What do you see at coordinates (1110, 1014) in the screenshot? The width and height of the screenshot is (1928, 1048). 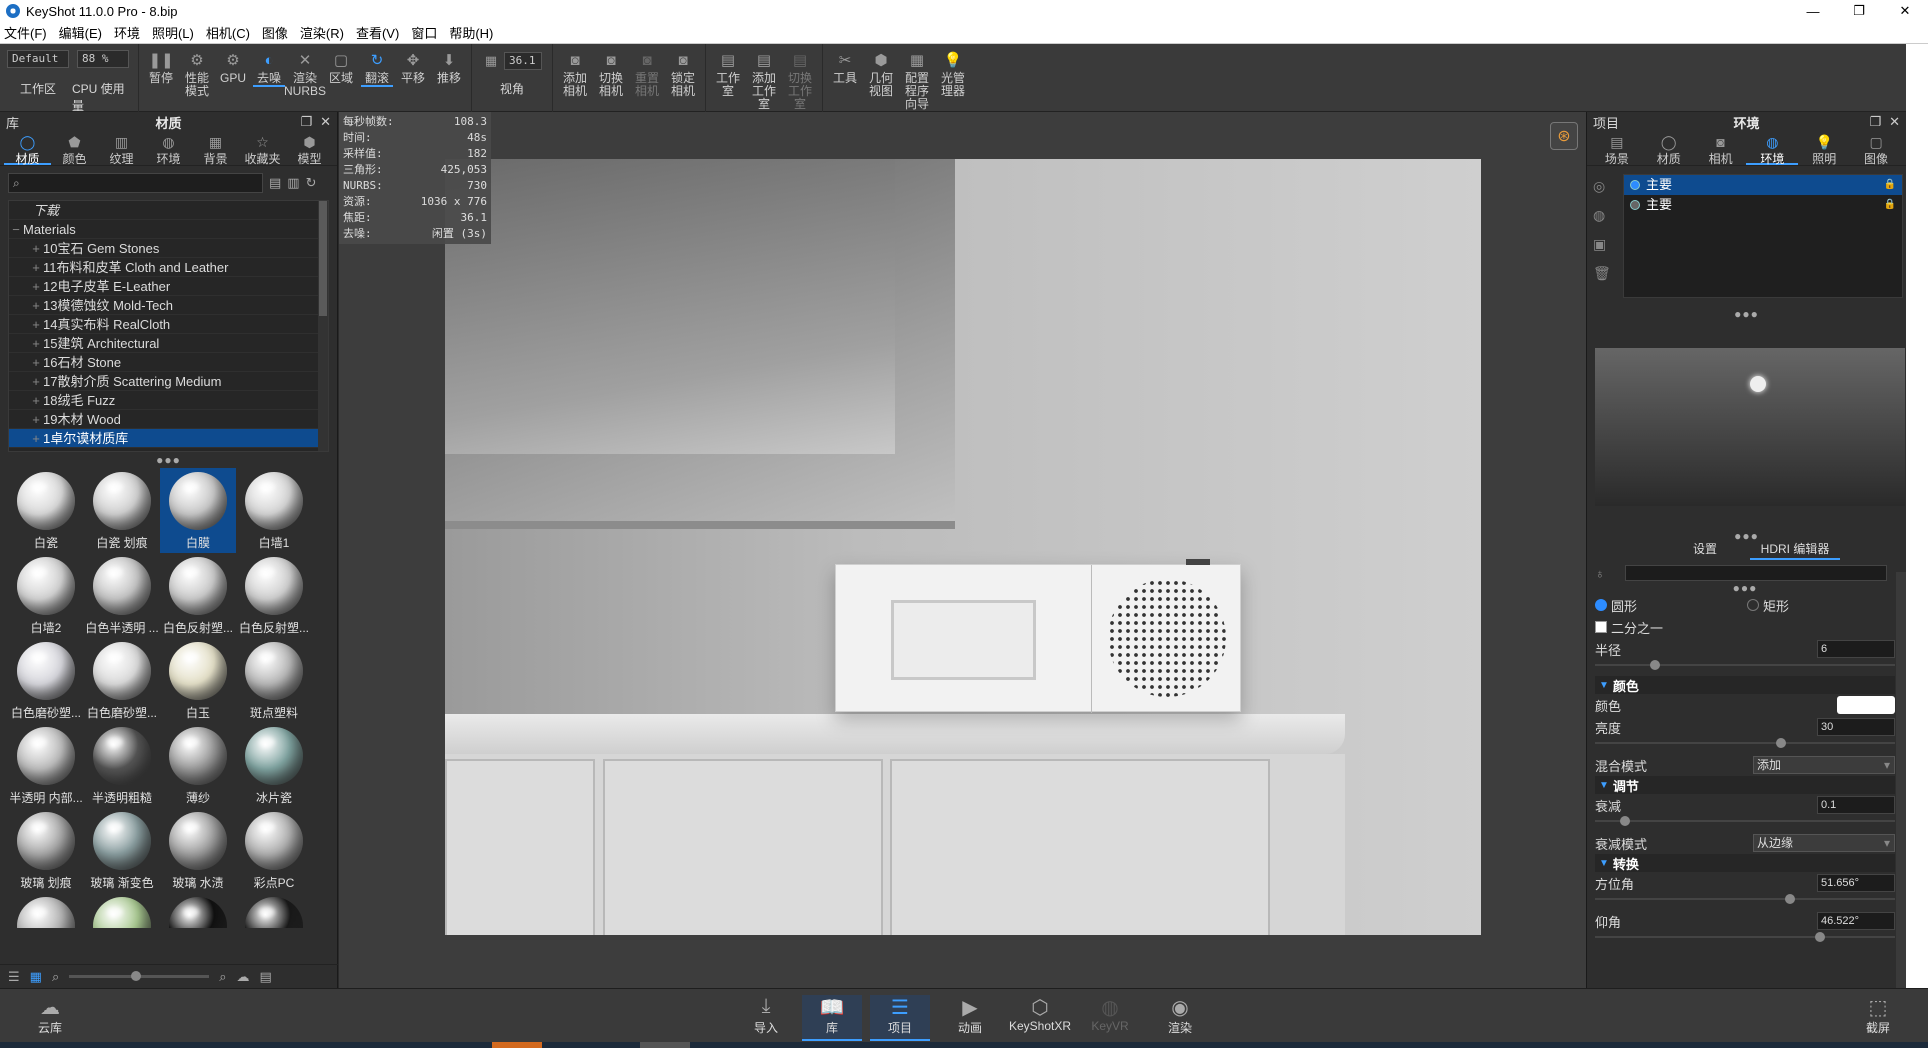 I see `keyvr-button: ◍ KeyVR` at bounding box center [1110, 1014].